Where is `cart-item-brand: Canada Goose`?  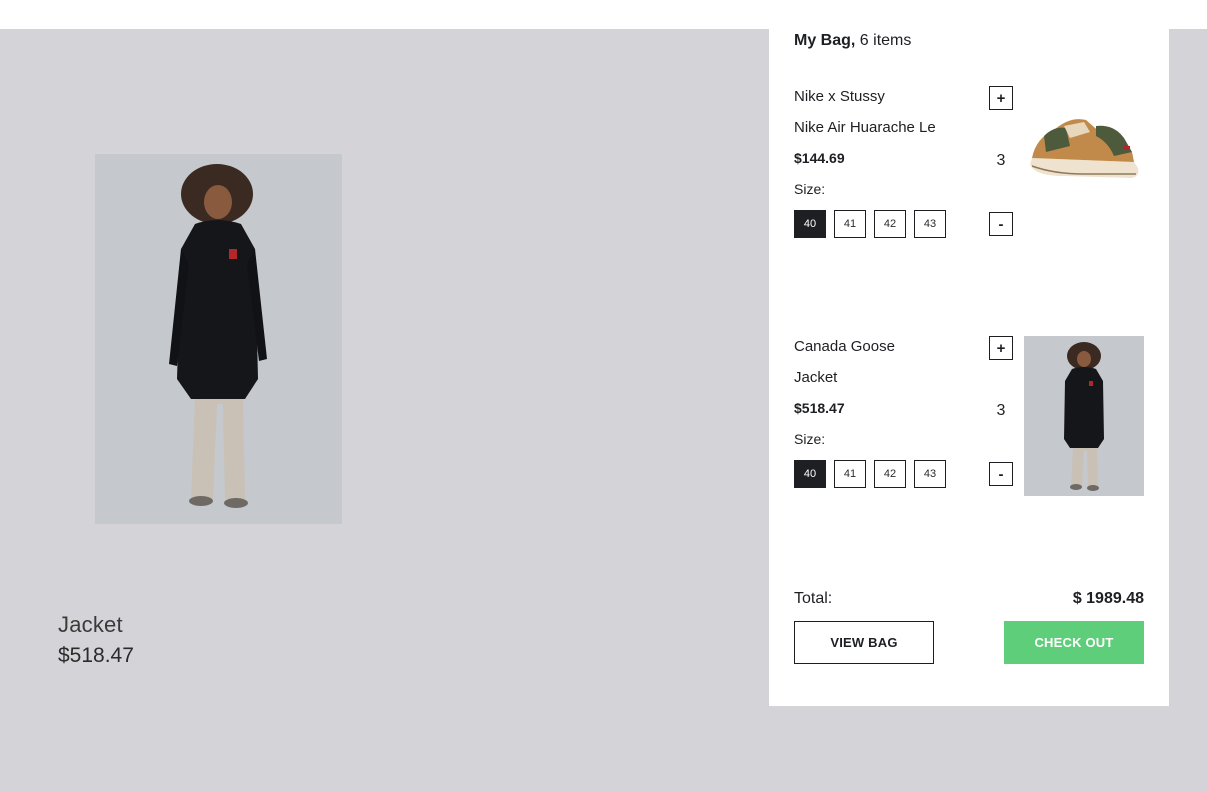
cart-item-brand: Canada Goose is located at coordinates (844, 346).